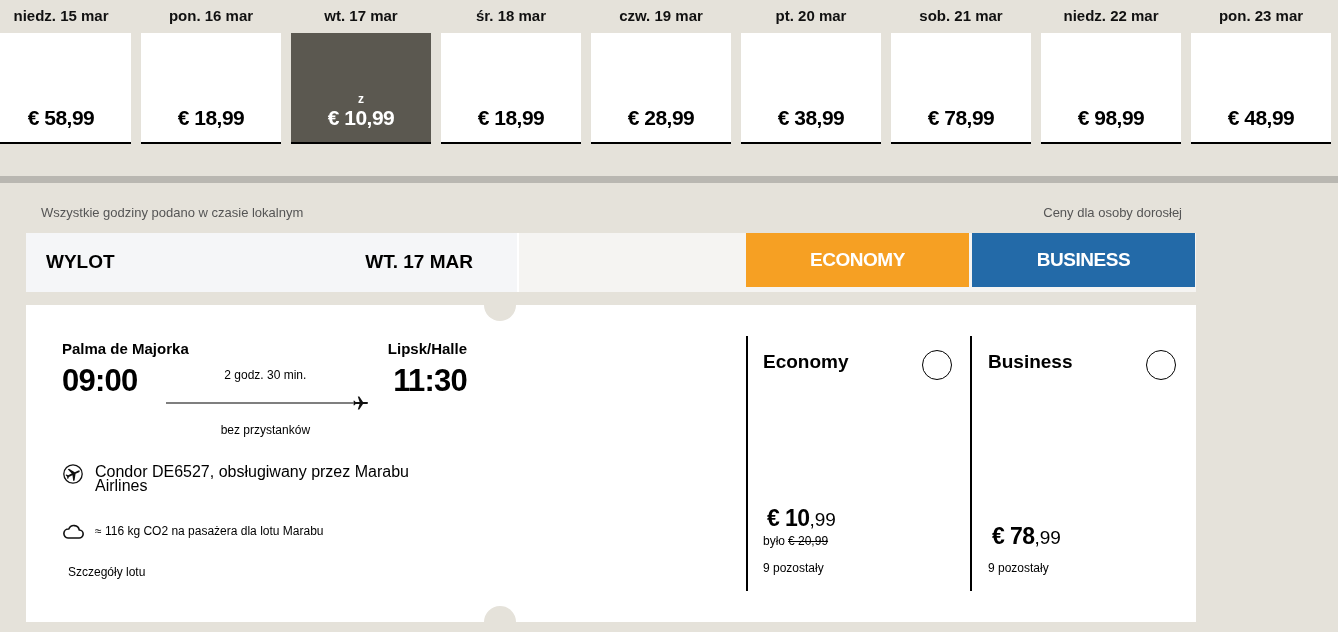 This screenshot has height=632, width=1338. What do you see at coordinates (961, 16) in the screenshot?
I see `date-label: sob. 21 mar` at bounding box center [961, 16].